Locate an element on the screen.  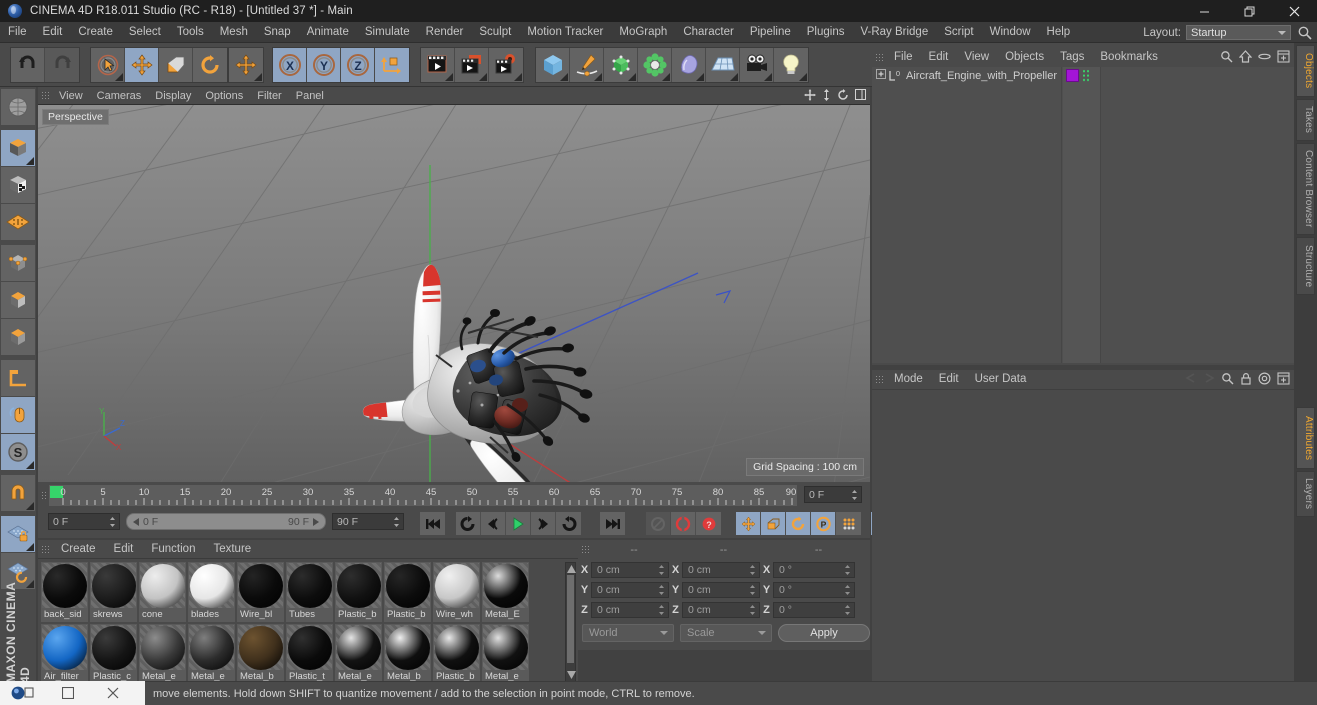
add-spline-button is located at coordinates (587, 65).